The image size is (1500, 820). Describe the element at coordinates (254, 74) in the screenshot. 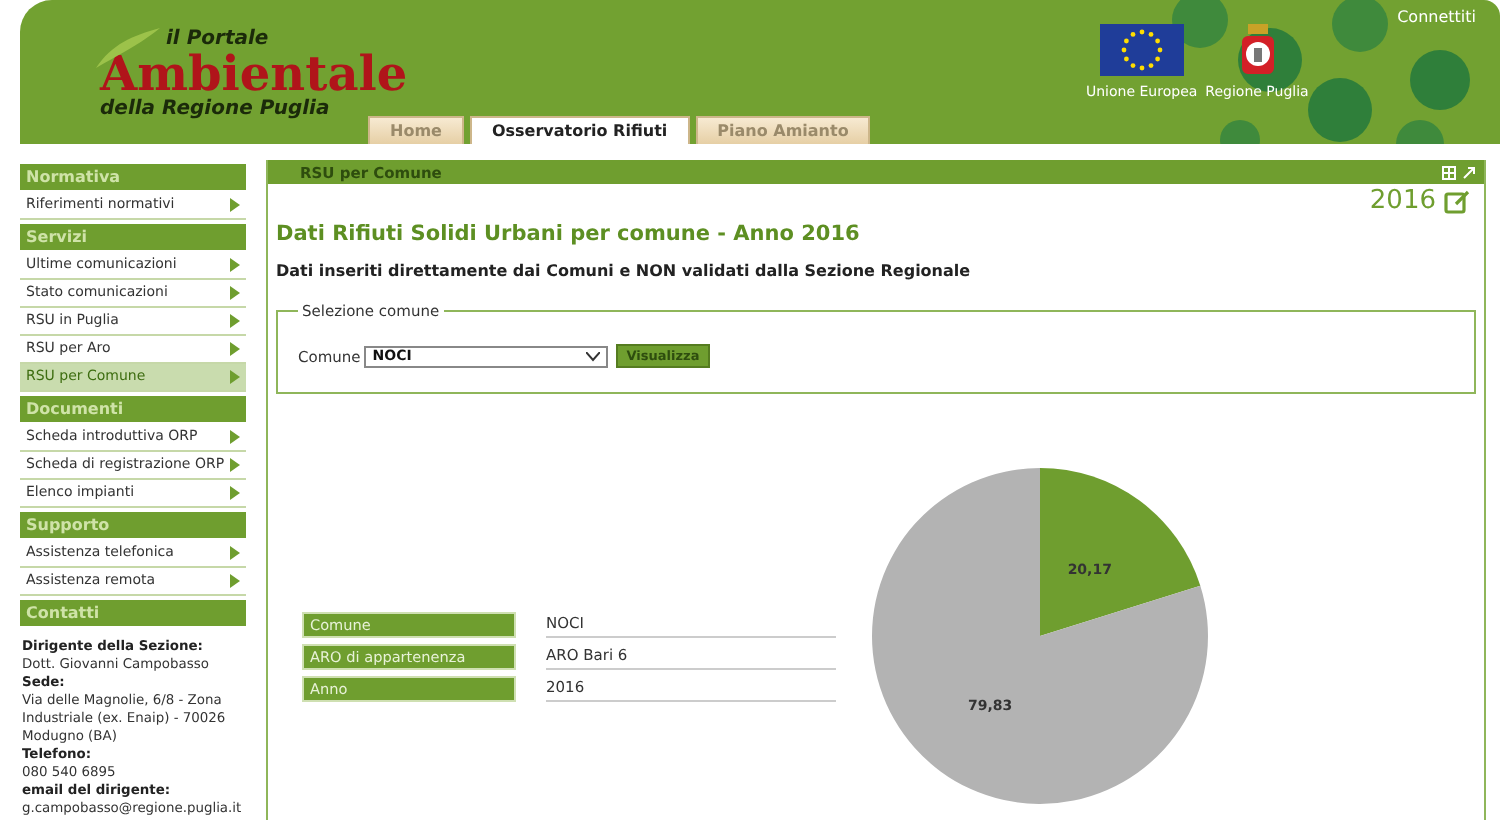

I see `logo-title: Ambientale` at that location.